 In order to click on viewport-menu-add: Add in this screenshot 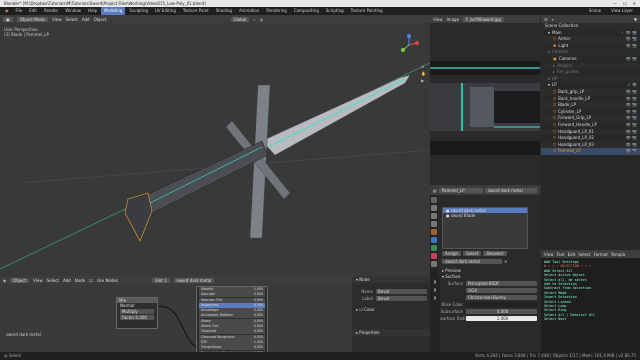, I will do `click(86, 19)`.